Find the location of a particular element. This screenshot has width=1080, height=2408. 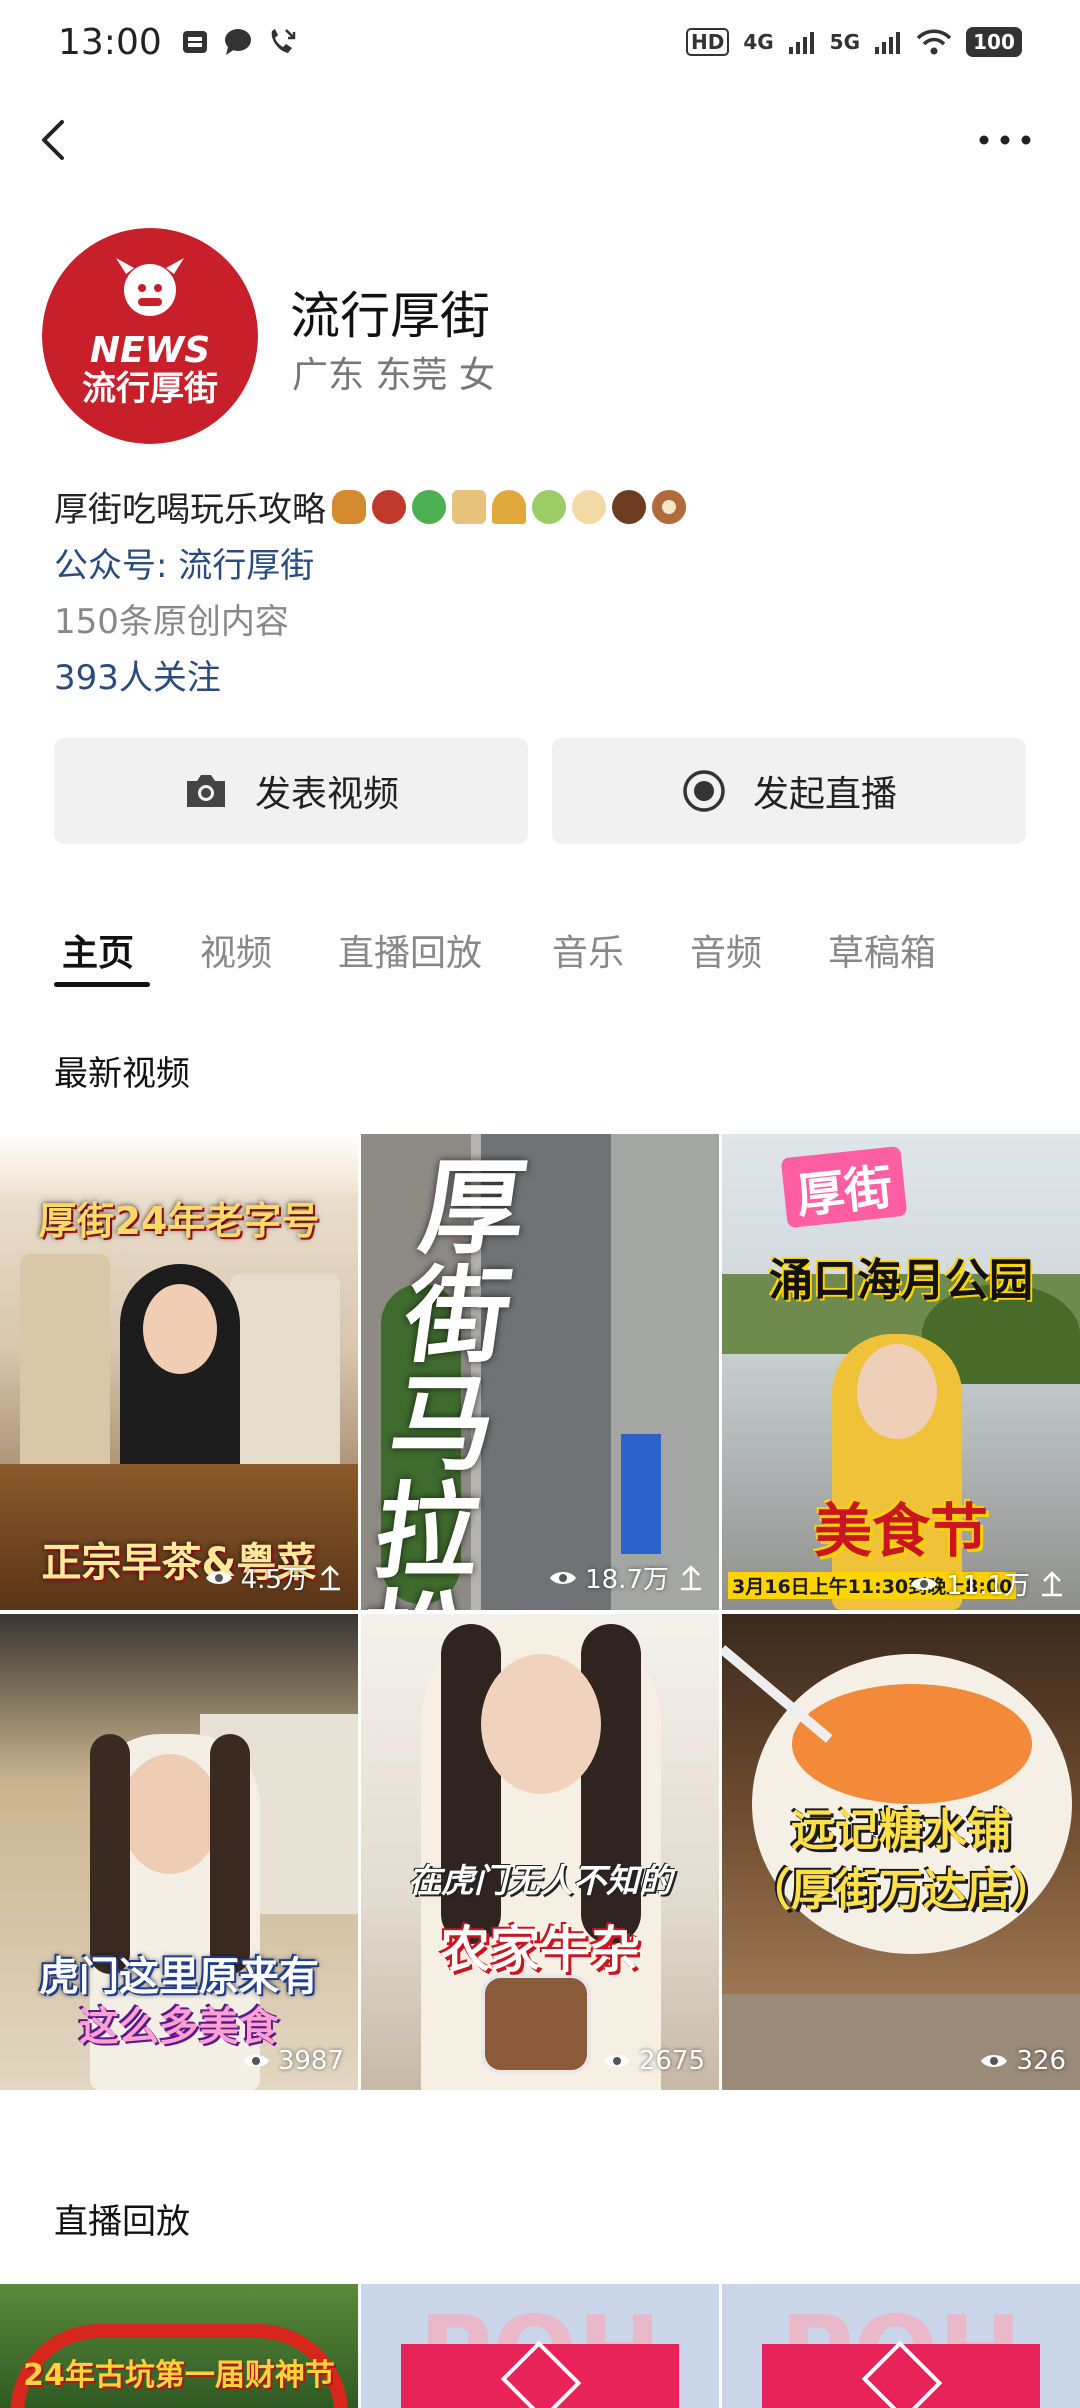

video-tile: 厚街24年老字号 正宗早茶&粤菜 4.5万 is located at coordinates (179, 1372).